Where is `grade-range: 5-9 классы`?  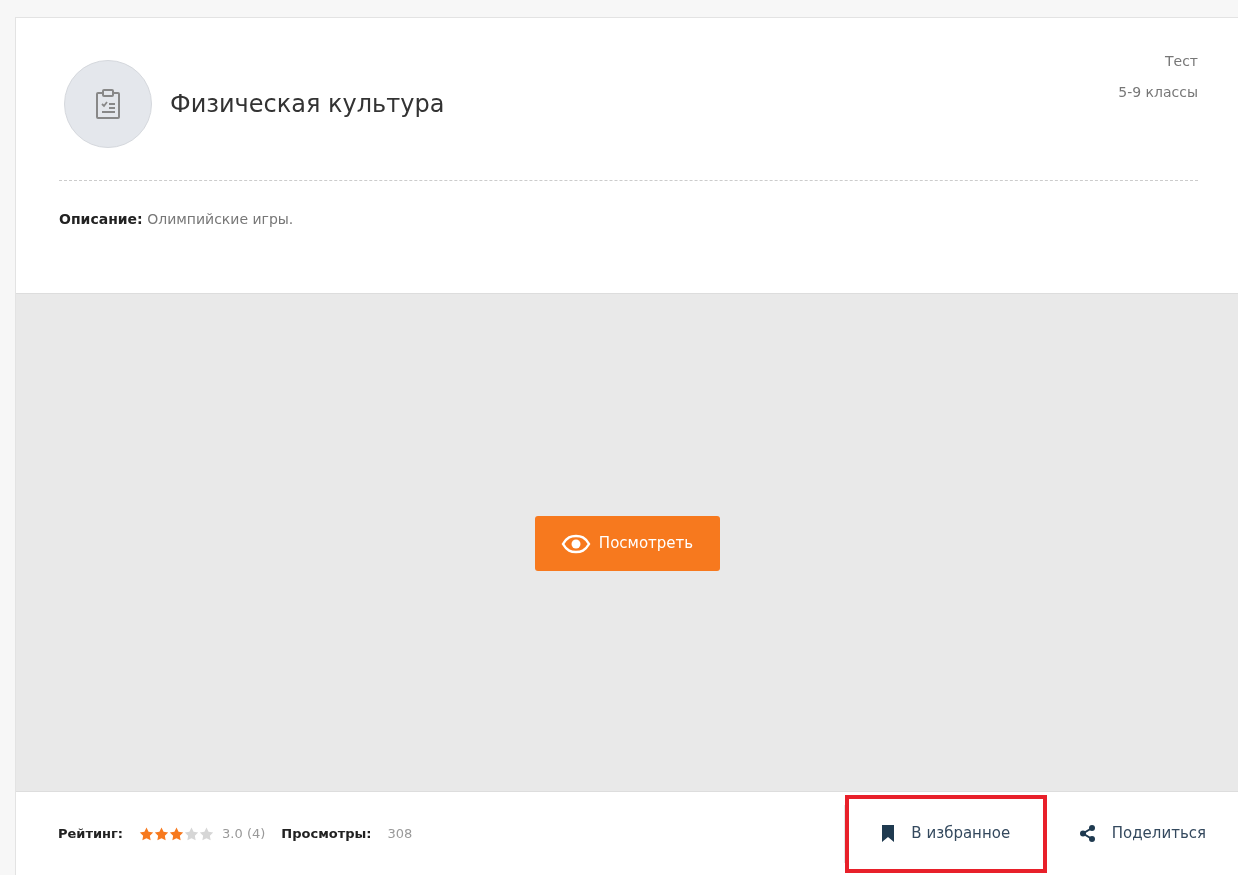
grade-range: 5-9 классы is located at coordinates (1158, 92).